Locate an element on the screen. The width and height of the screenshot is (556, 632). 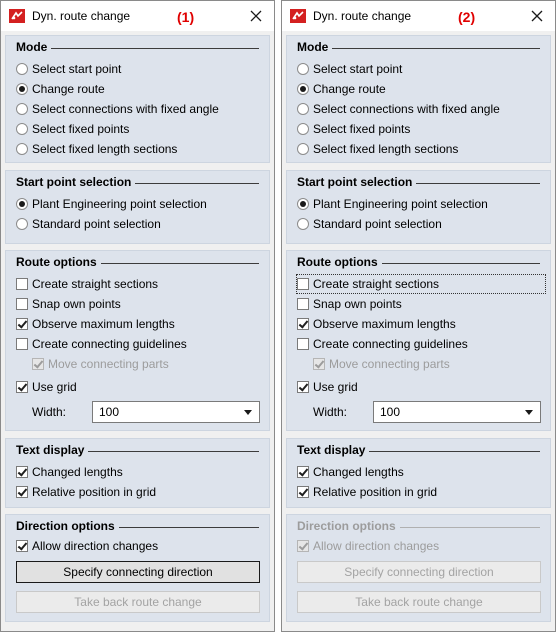
app-icon is located at coordinates (298, 16).